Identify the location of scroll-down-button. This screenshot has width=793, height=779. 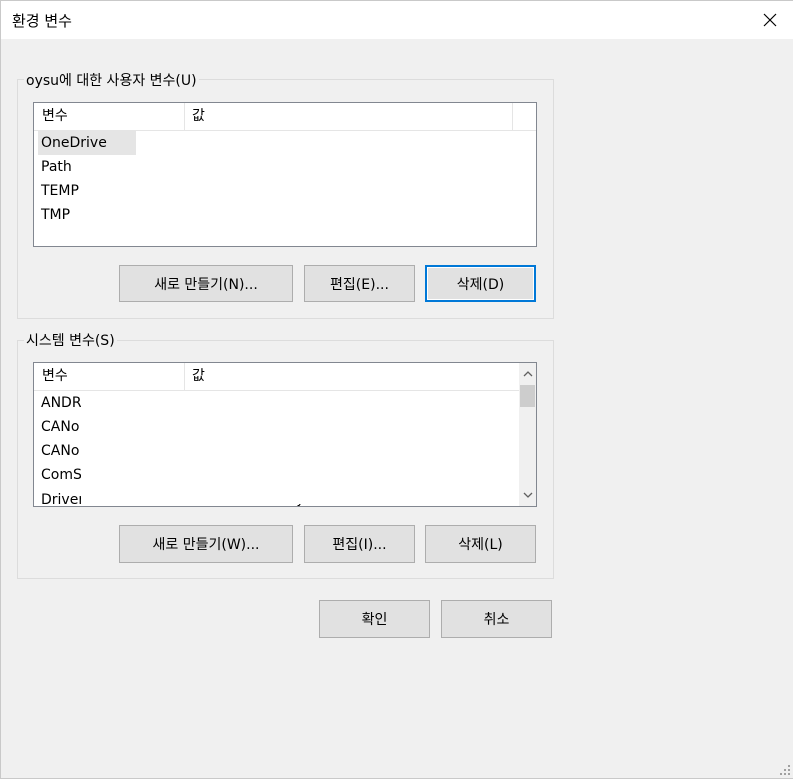
(527, 495).